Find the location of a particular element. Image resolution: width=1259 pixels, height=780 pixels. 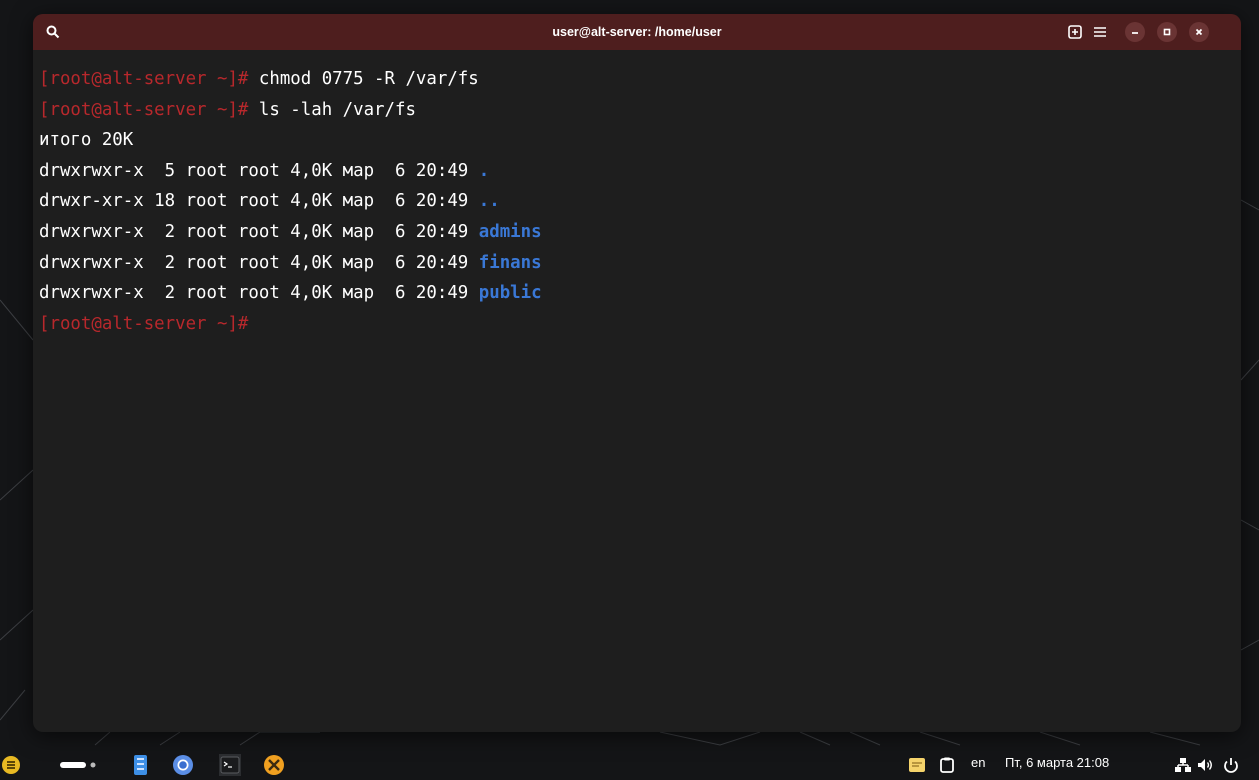

clipboard-icon is located at coordinates (947, 765).